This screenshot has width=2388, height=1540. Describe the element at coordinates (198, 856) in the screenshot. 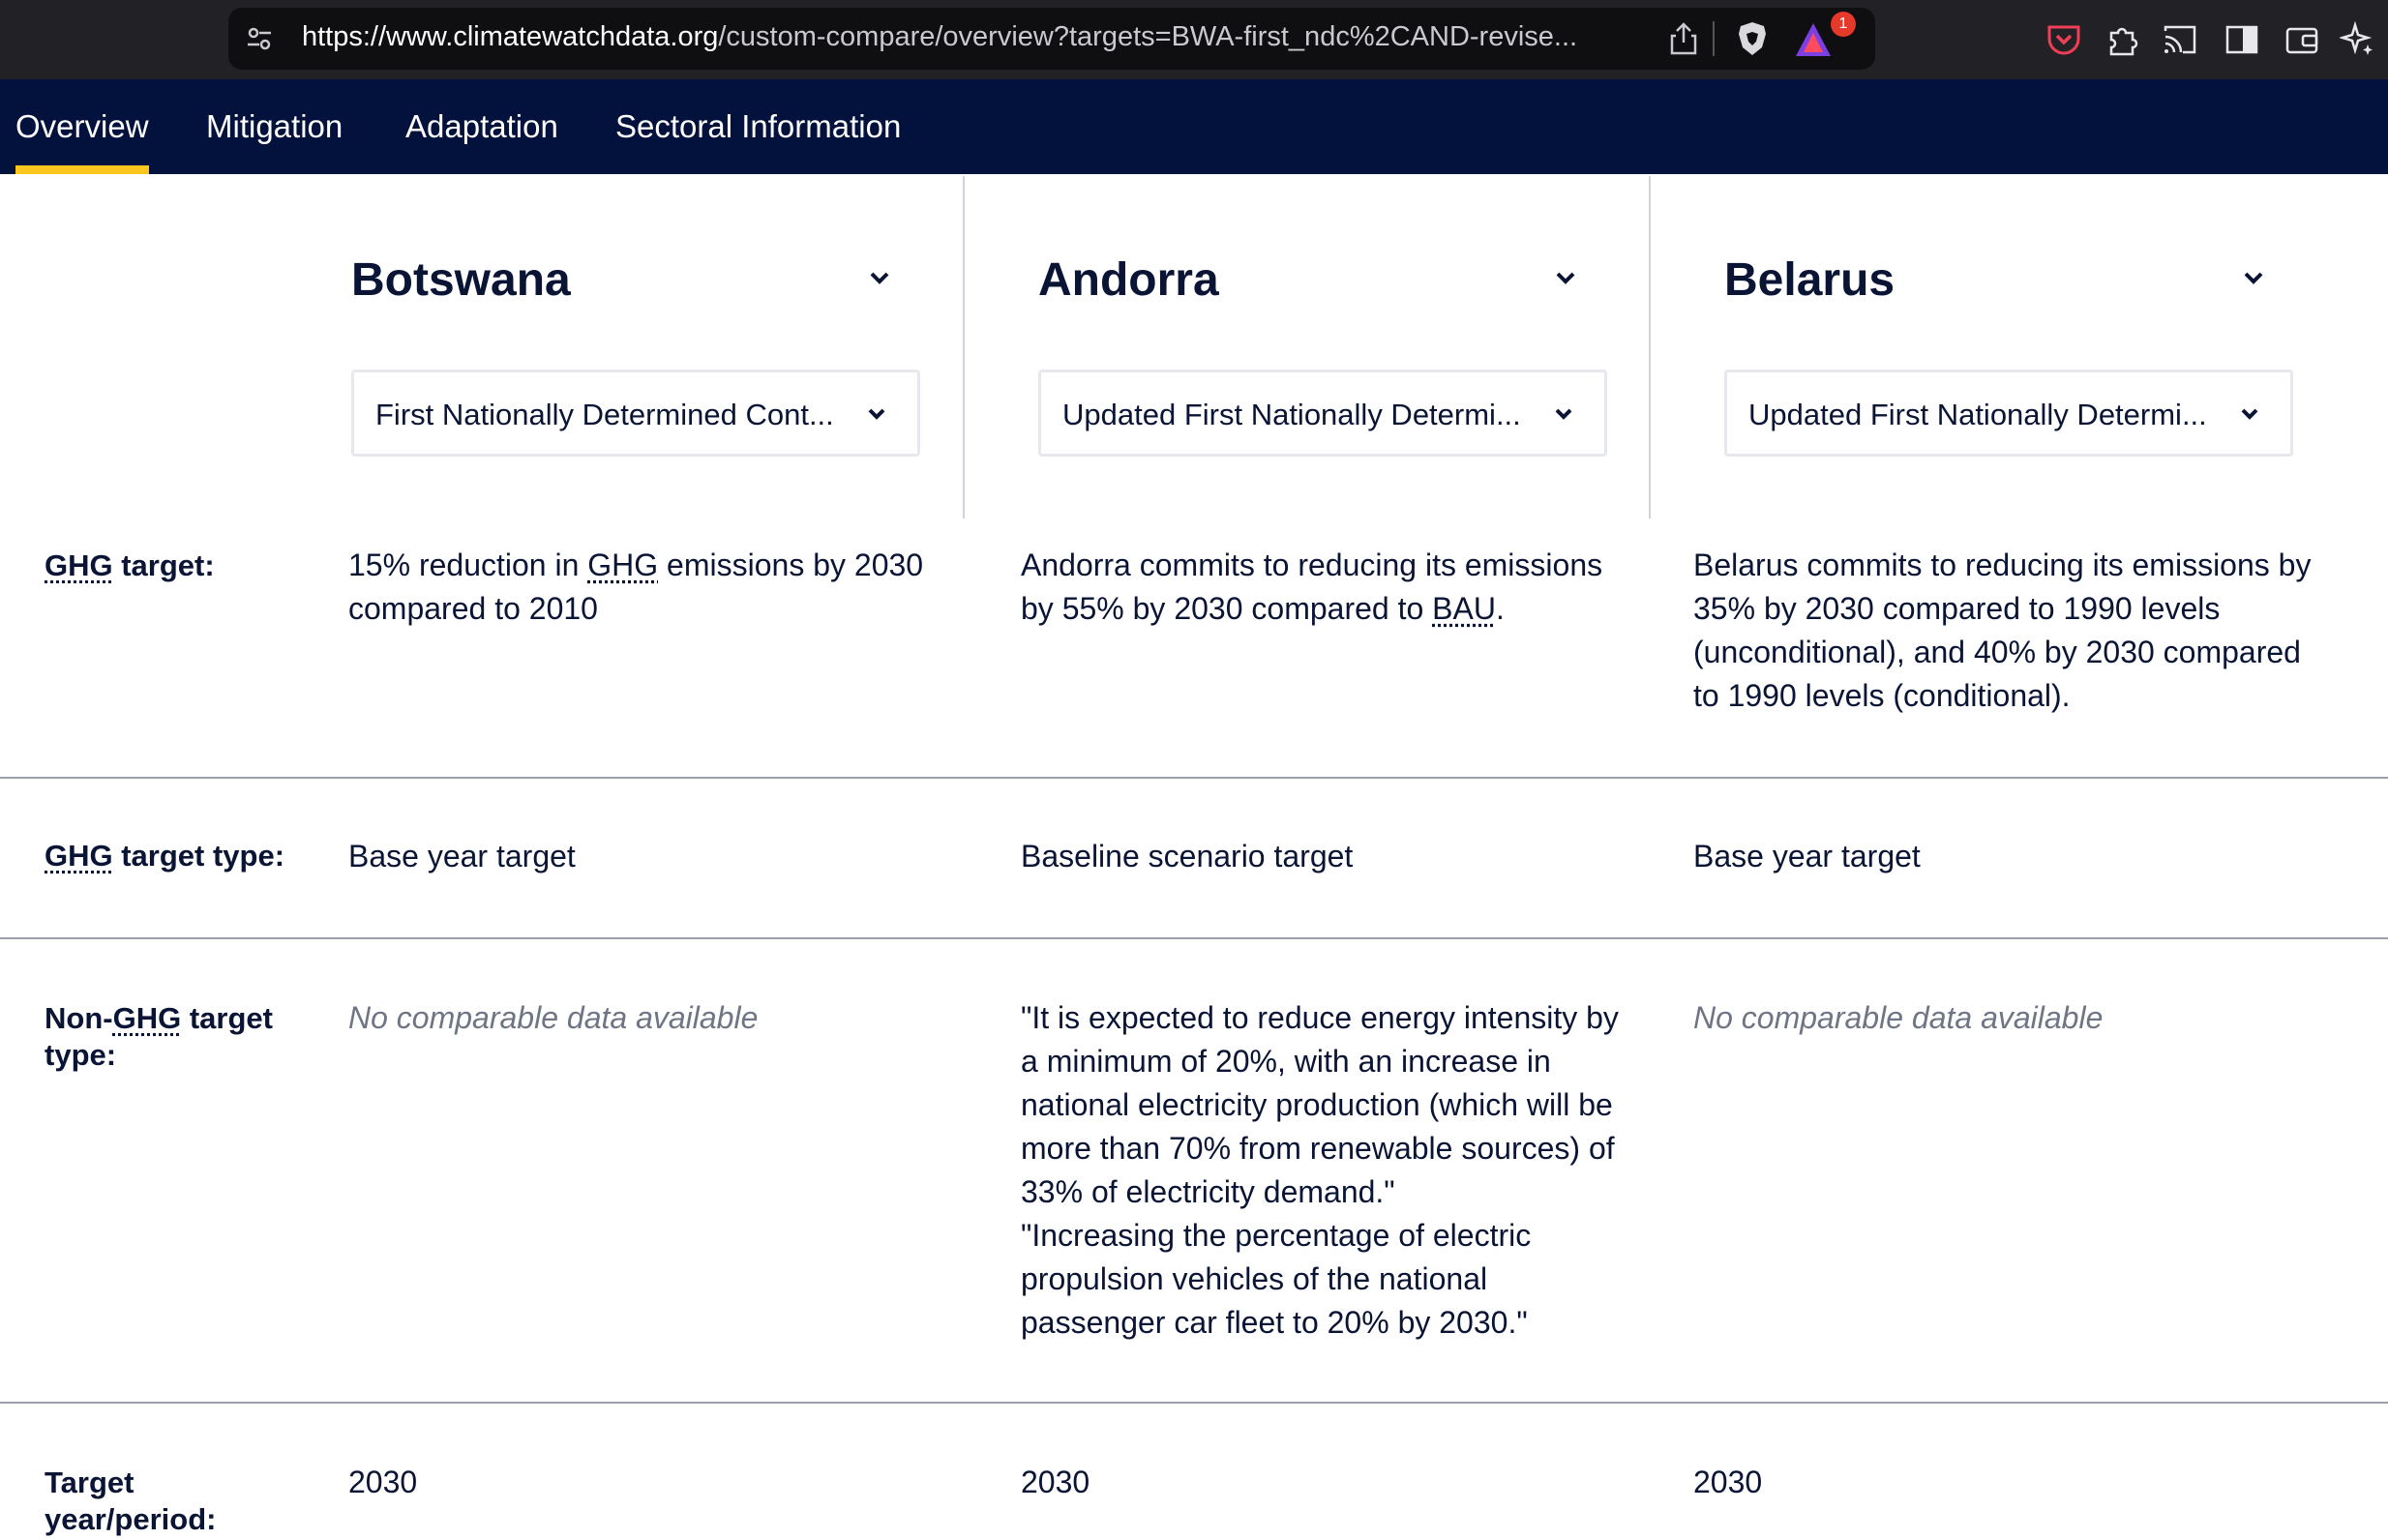

I see `row-label-text: target type:` at that location.